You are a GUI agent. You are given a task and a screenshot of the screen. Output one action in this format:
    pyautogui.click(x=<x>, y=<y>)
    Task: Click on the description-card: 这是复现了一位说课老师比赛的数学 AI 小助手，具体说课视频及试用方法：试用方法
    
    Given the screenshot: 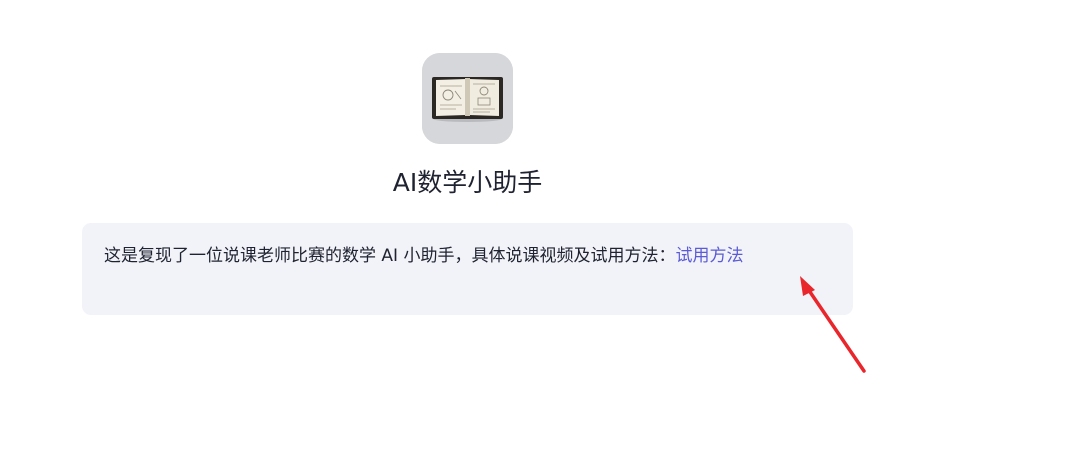 What is the action you would take?
    pyautogui.click(x=467, y=269)
    